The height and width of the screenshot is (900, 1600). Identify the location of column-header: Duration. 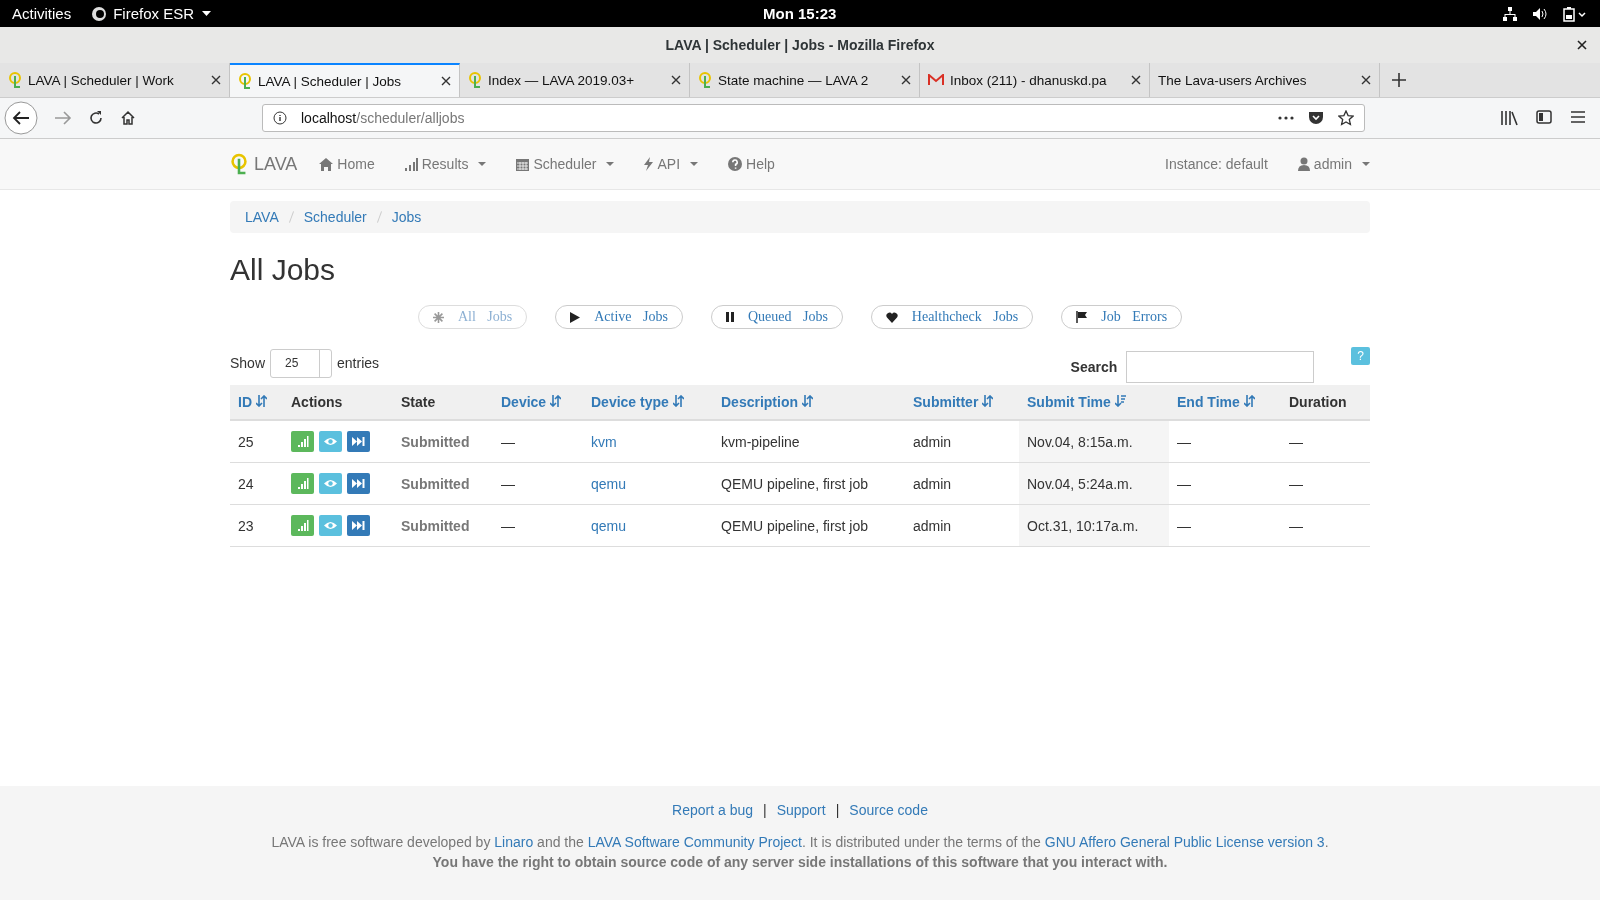
(1325, 402).